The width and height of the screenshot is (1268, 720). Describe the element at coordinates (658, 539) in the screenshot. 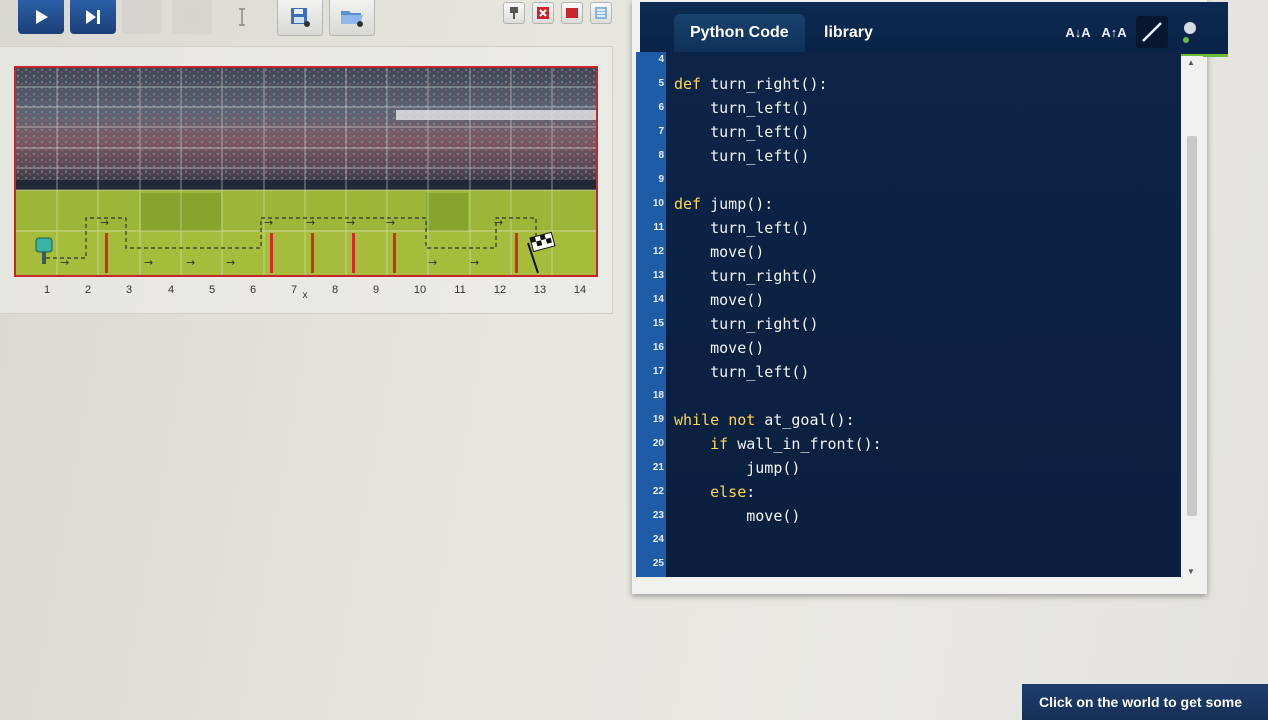

I see `line-number: 24` at that location.